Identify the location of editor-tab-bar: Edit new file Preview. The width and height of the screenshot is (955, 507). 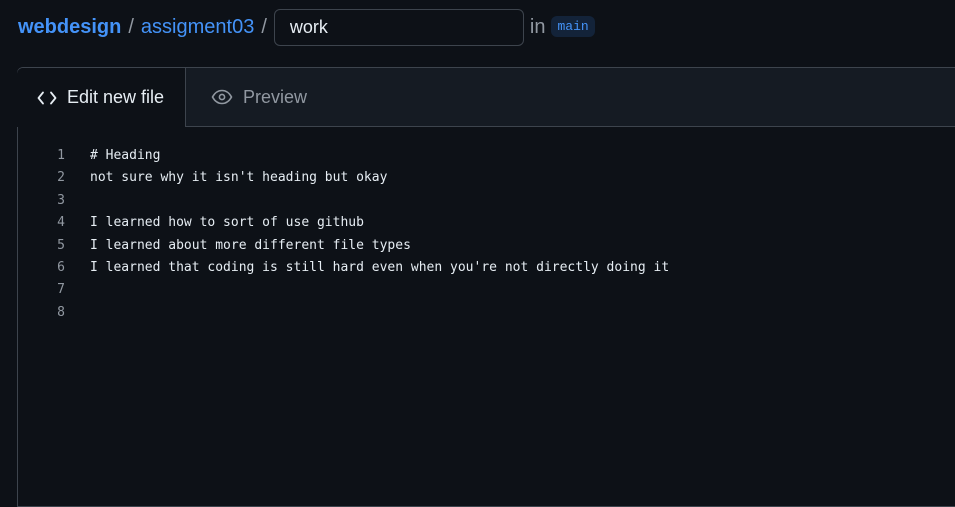
(486, 97).